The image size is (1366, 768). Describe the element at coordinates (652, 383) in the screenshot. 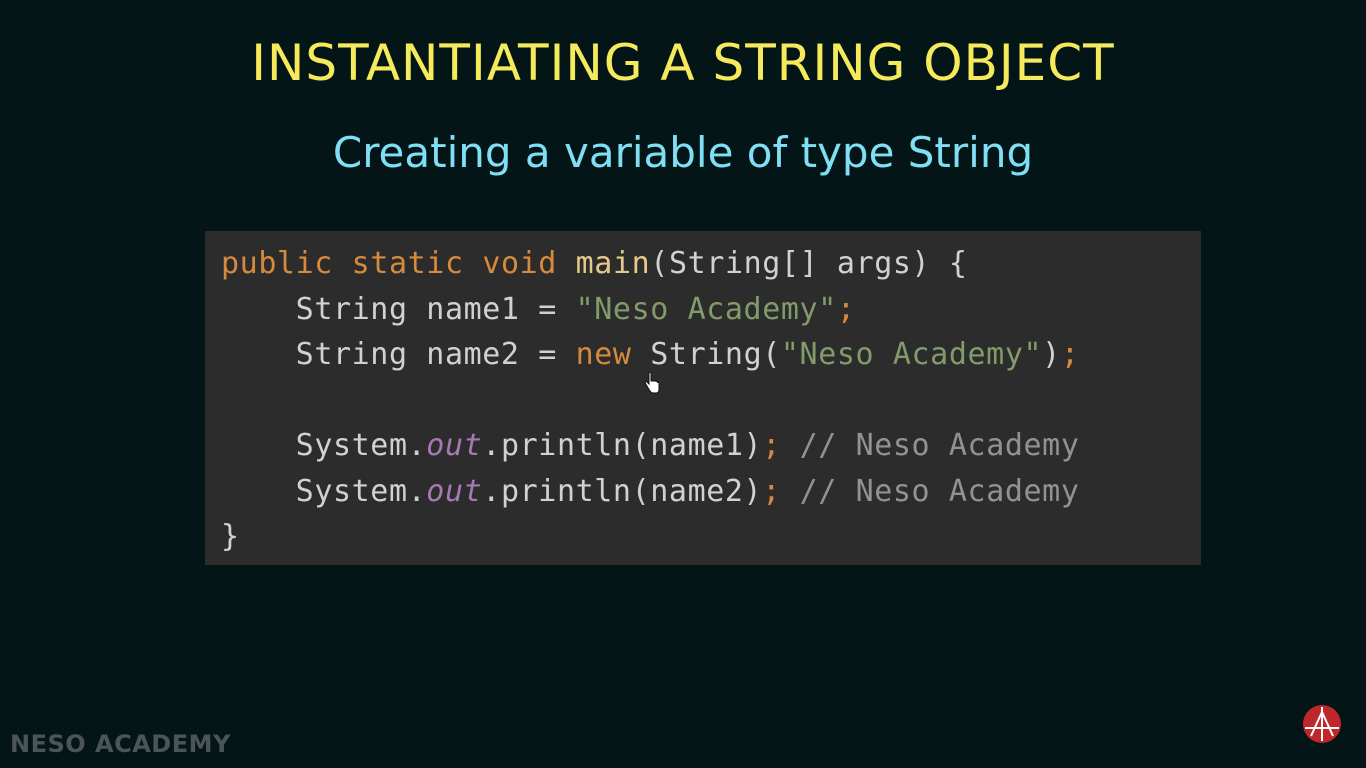

I see `mouse-pointer-hand-icon` at that location.